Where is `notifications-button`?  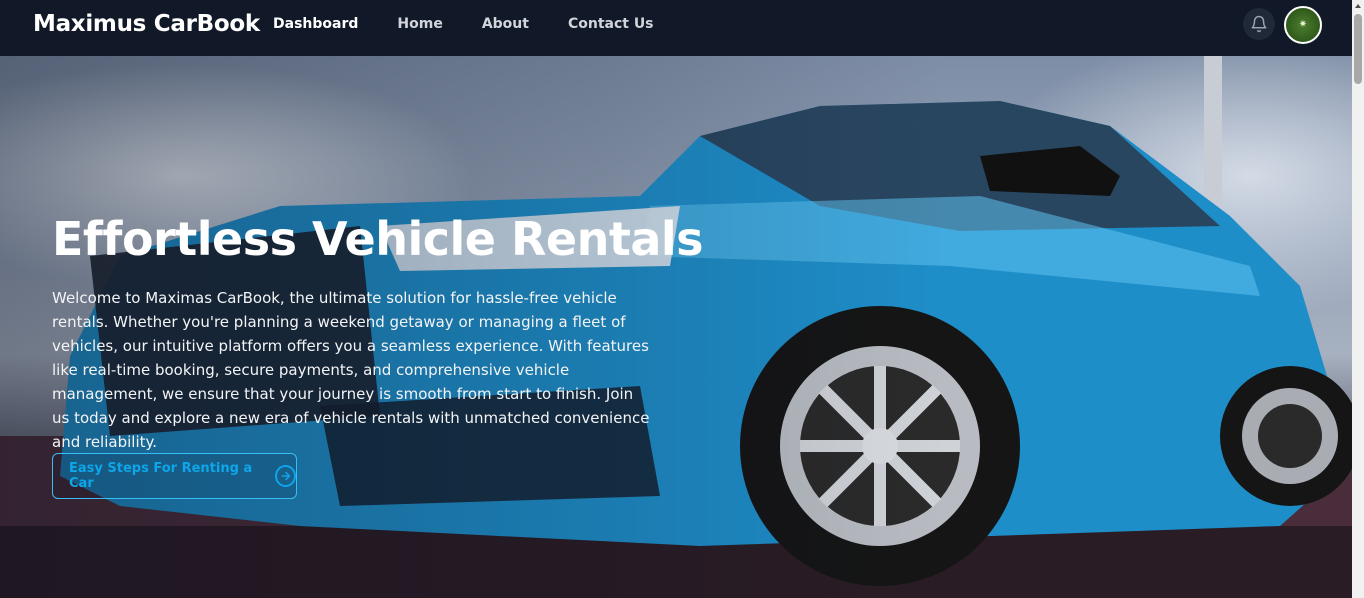
notifications-button is located at coordinates (1259, 24).